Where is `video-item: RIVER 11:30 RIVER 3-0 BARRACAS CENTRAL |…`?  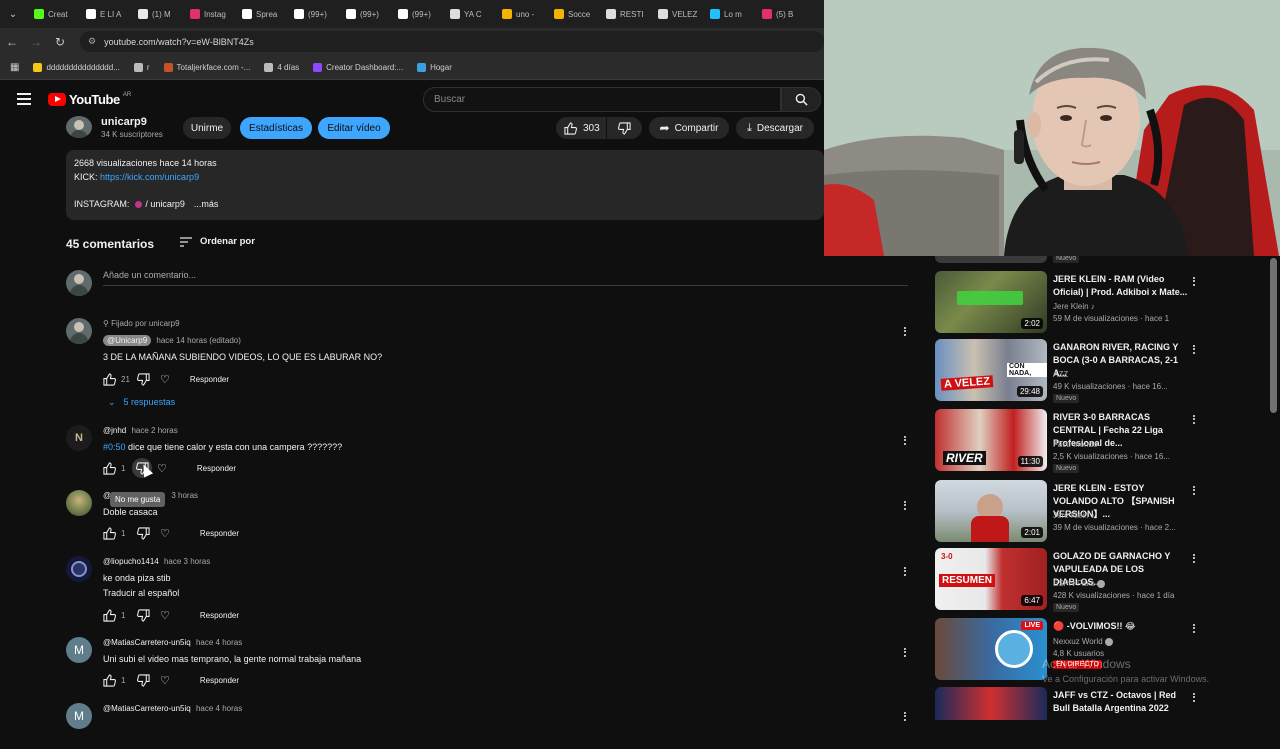
video-item: RIVER 11:30 RIVER 3-0 BARRACAS CENTRAL |… is located at coordinates (1067, 441).